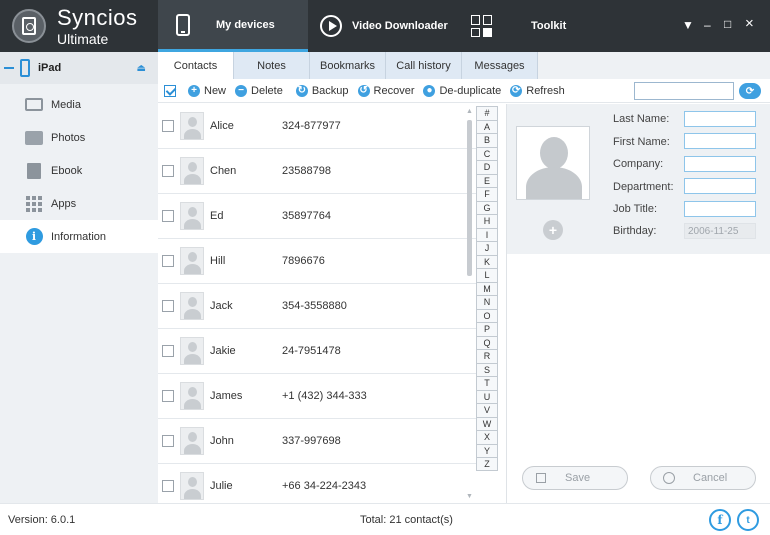 This screenshot has width=770, height=535. What do you see at coordinates (487, 302) in the screenshot?
I see `alphabet-letter: N` at bounding box center [487, 302].